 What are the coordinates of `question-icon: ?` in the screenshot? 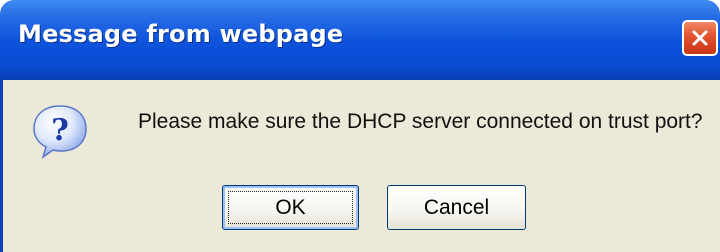 It's located at (60, 132).